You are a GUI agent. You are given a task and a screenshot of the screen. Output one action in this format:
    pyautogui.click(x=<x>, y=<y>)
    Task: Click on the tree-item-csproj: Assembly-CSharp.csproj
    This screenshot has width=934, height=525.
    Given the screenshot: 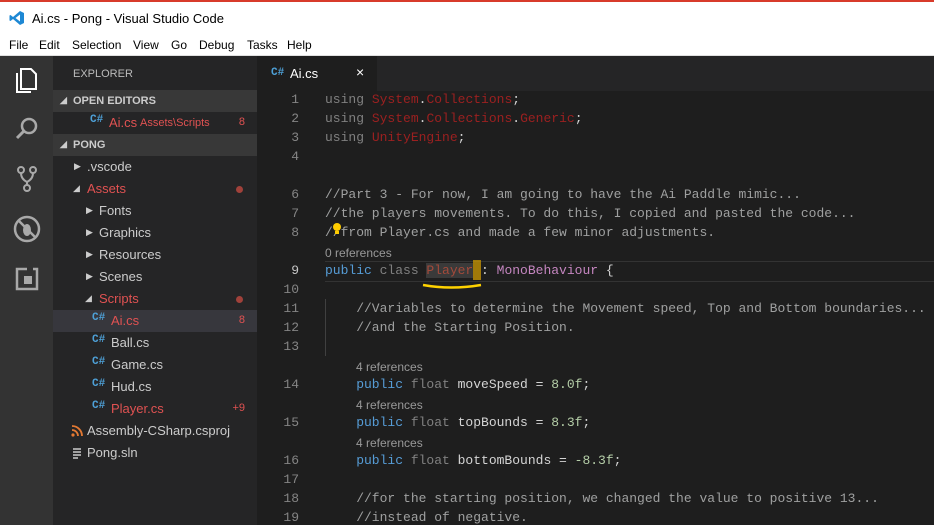 What is the action you would take?
    pyautogui.click(x=155, y=431)
    